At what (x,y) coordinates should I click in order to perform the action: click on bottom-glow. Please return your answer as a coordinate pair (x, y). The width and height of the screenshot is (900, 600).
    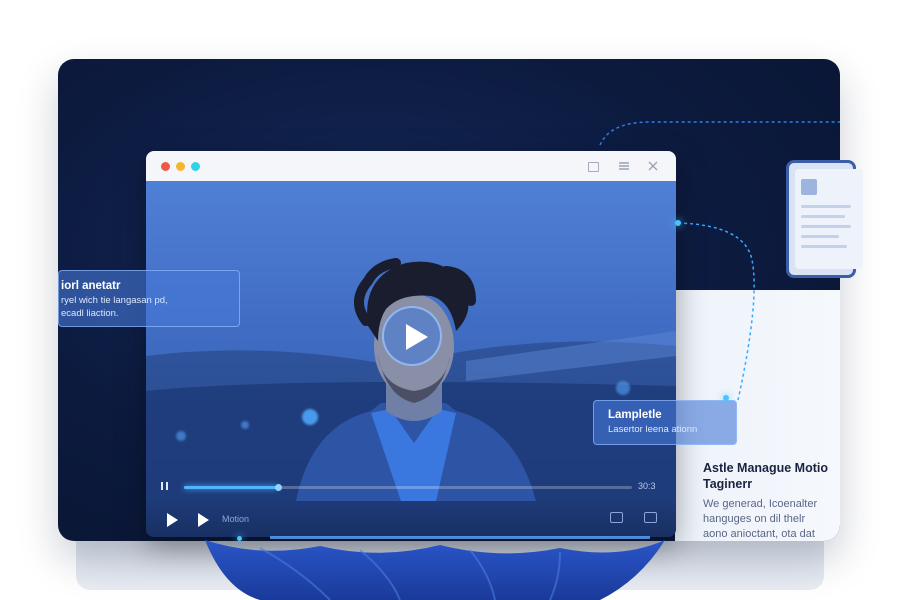
    Looking at the image, I should click on (460, 537).